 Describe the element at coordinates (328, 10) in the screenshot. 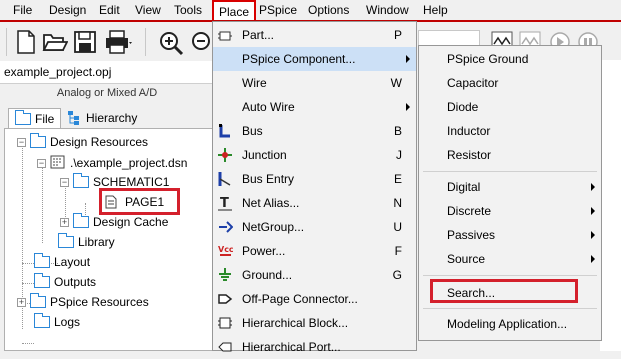

I see `menu-options: Options` at that location.